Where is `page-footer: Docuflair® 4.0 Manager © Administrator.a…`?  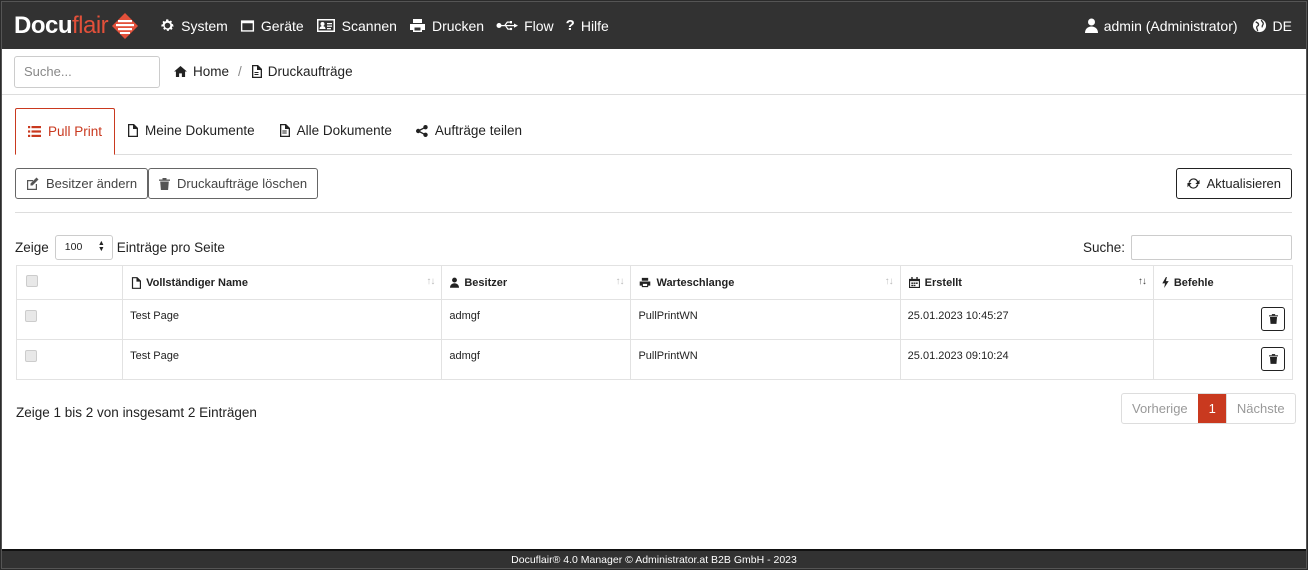
page-footer: Docuflair® 4.0 Manager © Administrator.a… is located at coordinates (654, 558).